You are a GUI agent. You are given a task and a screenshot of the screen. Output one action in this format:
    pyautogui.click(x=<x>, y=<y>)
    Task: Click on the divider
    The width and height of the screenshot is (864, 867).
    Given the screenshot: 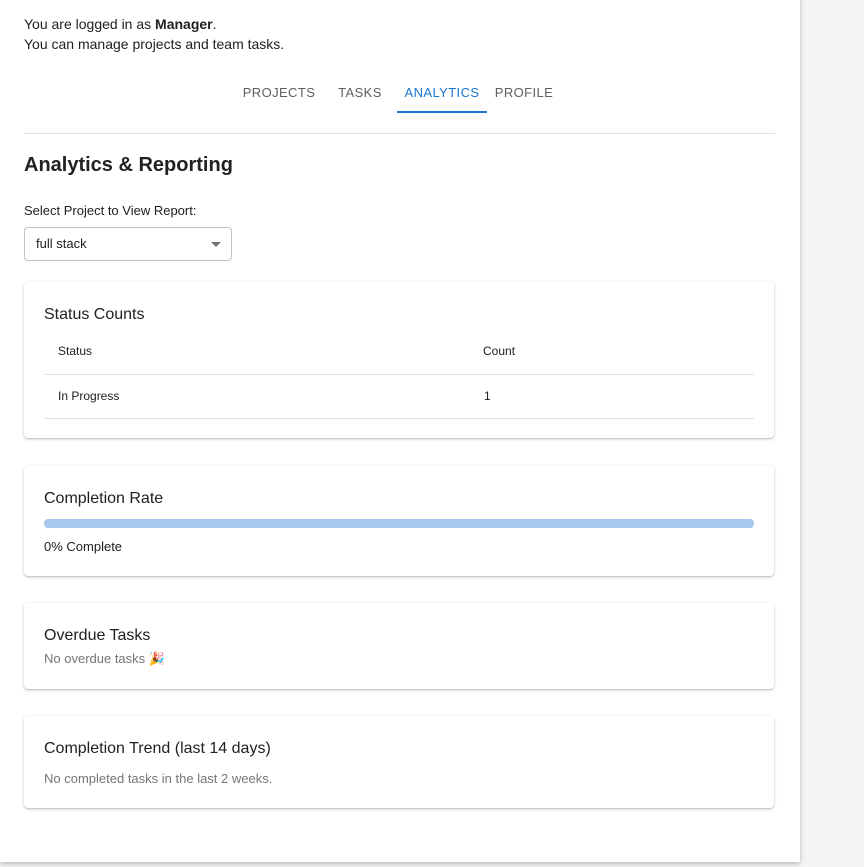 What is the action you would take?
    pyautogui.click(x=399, y=133)
    